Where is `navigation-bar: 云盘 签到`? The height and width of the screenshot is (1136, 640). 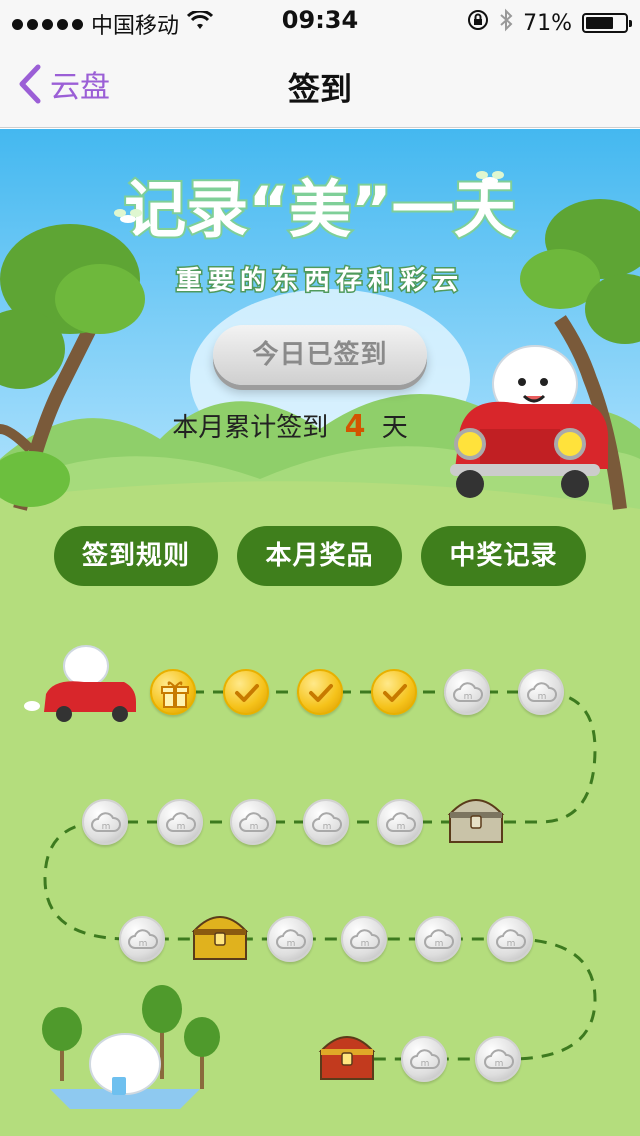
navigation-bar: 云盘 签到 is located at coordinates (320, 84).